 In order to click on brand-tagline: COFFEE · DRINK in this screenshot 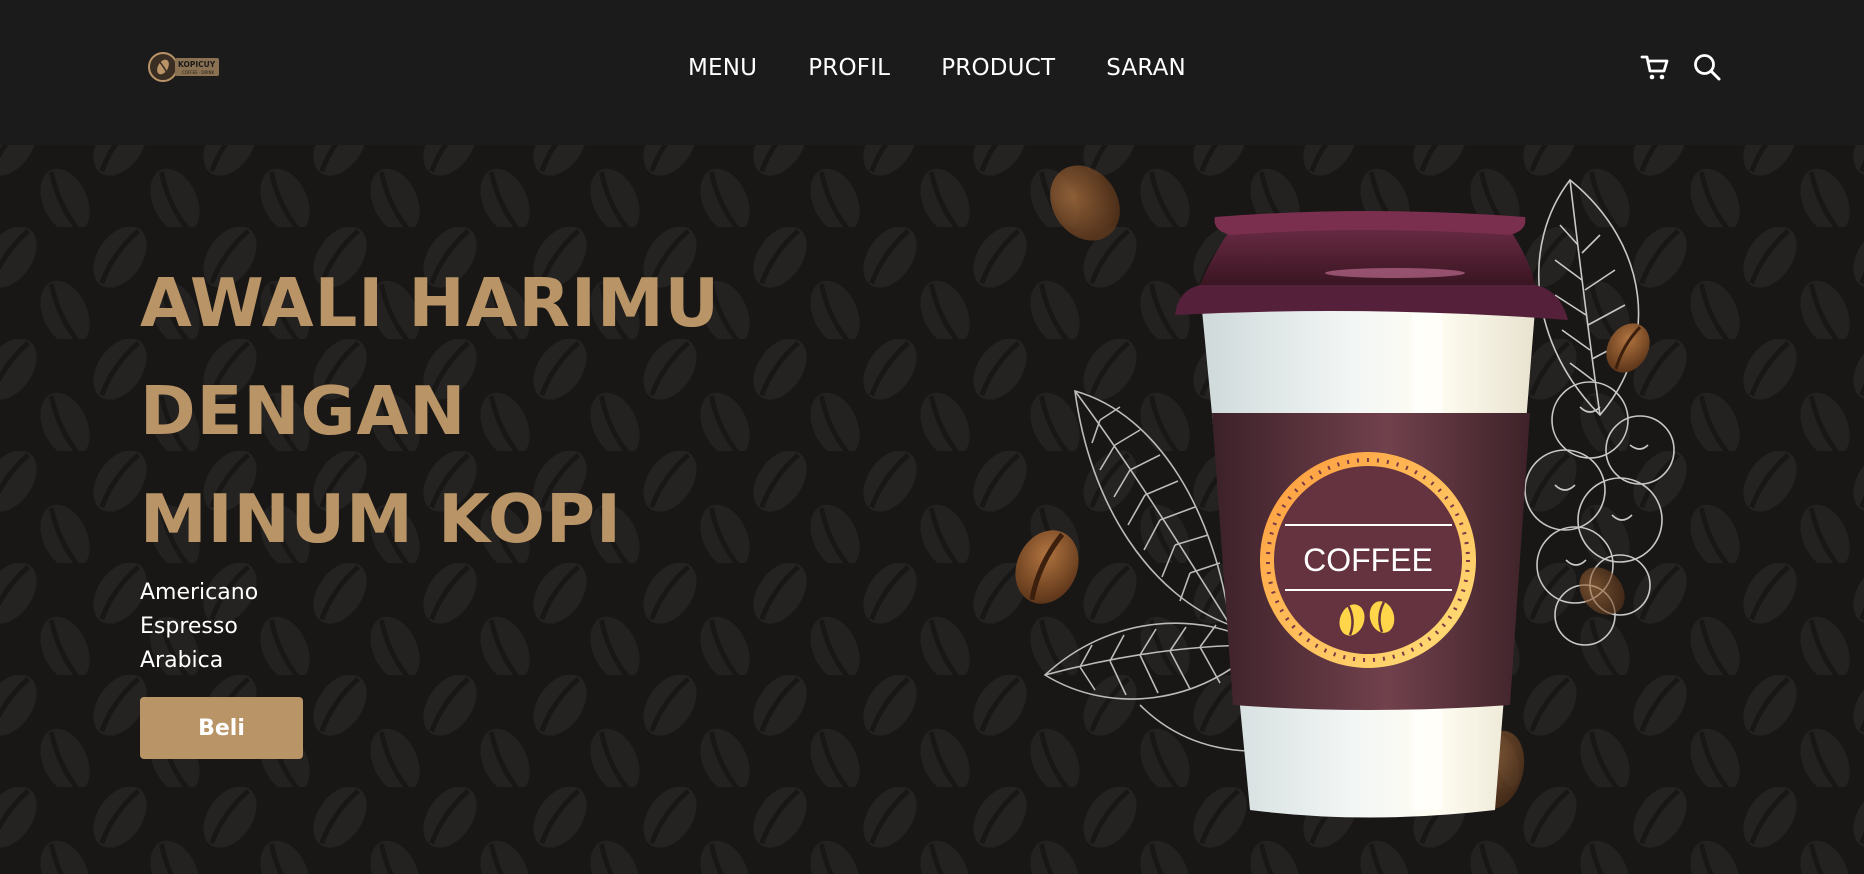, I will do `click(198, 72)`.